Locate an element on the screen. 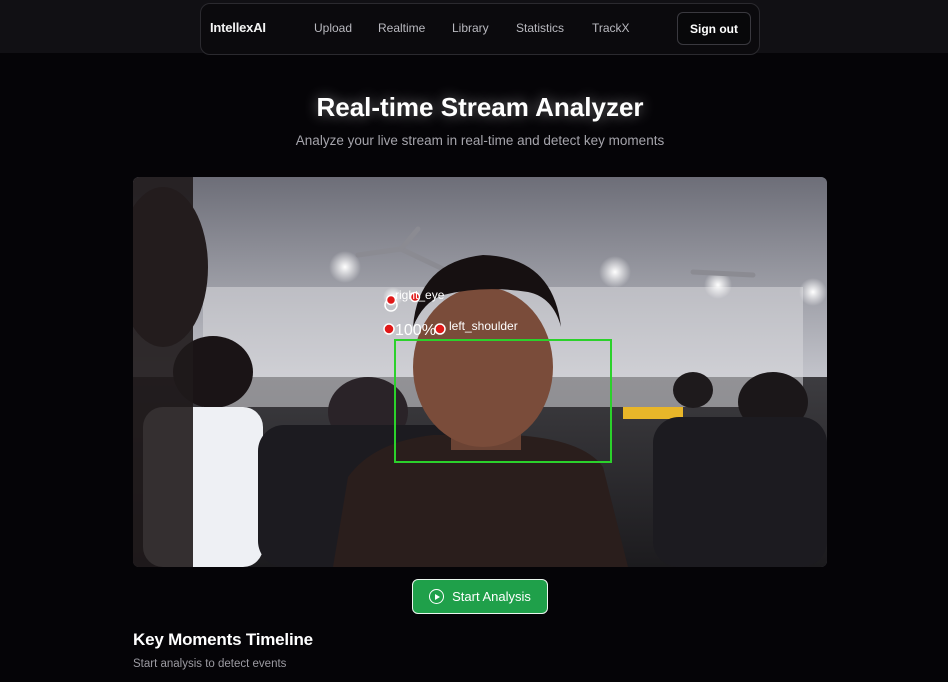  nav-realtime: Realtime is located at coordinates (401, 28).